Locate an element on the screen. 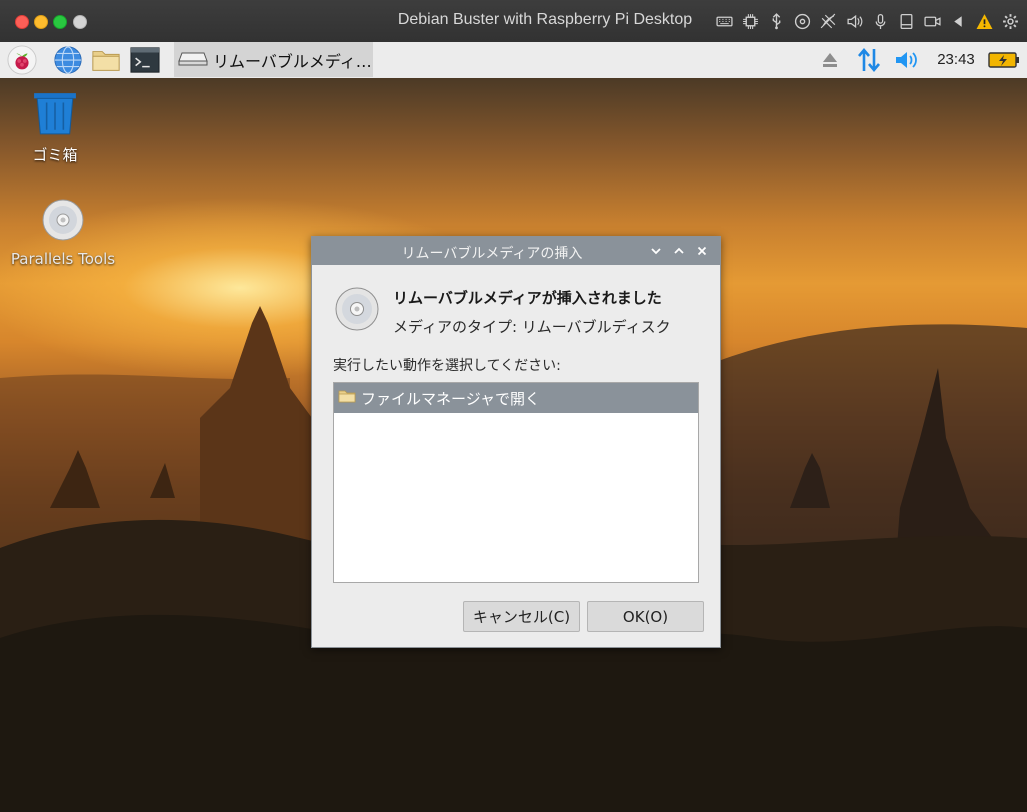 This screenshot has height=812, width=1027. cpu-icon is located at coordinates (750, 21).